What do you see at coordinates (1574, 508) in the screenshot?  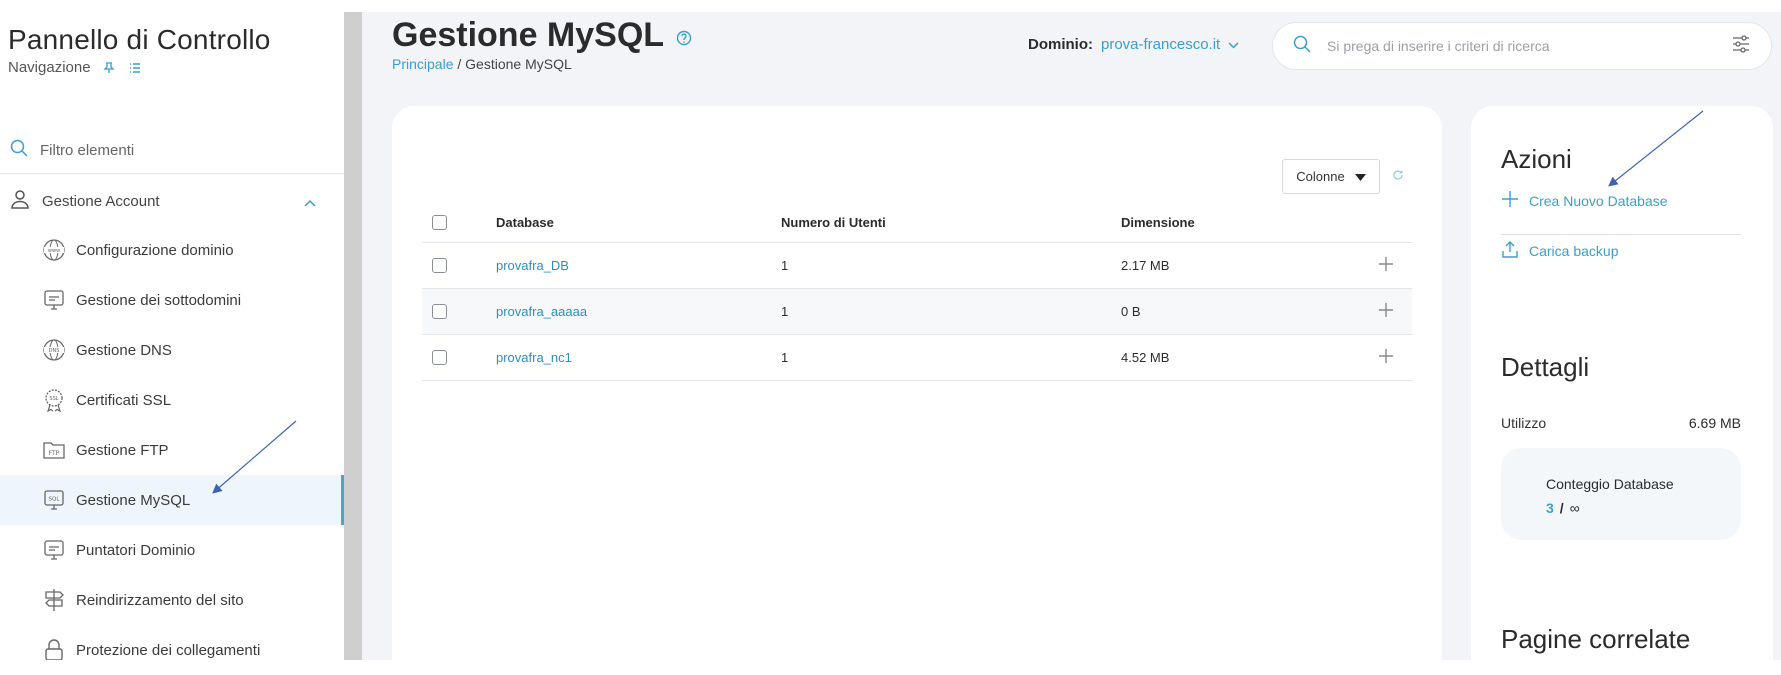 I see `database-count-max: ∞` at bounding box center [1574, 508].